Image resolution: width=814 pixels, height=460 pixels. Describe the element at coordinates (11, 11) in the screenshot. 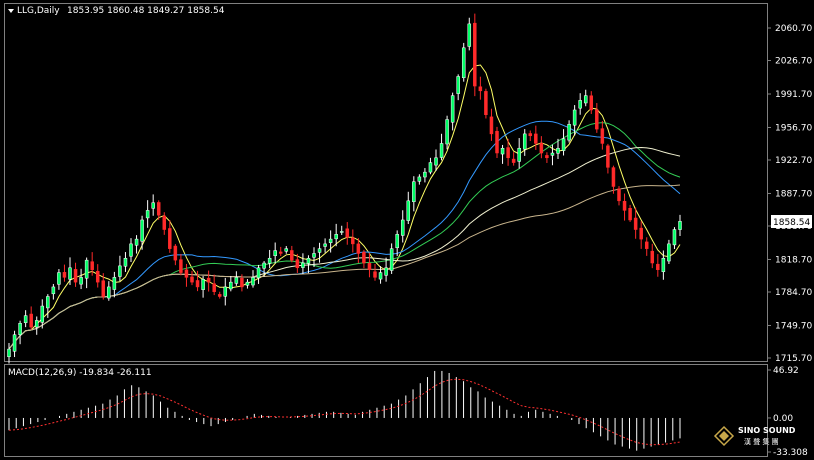

I see `dropdown-triangle-icon` at that location.